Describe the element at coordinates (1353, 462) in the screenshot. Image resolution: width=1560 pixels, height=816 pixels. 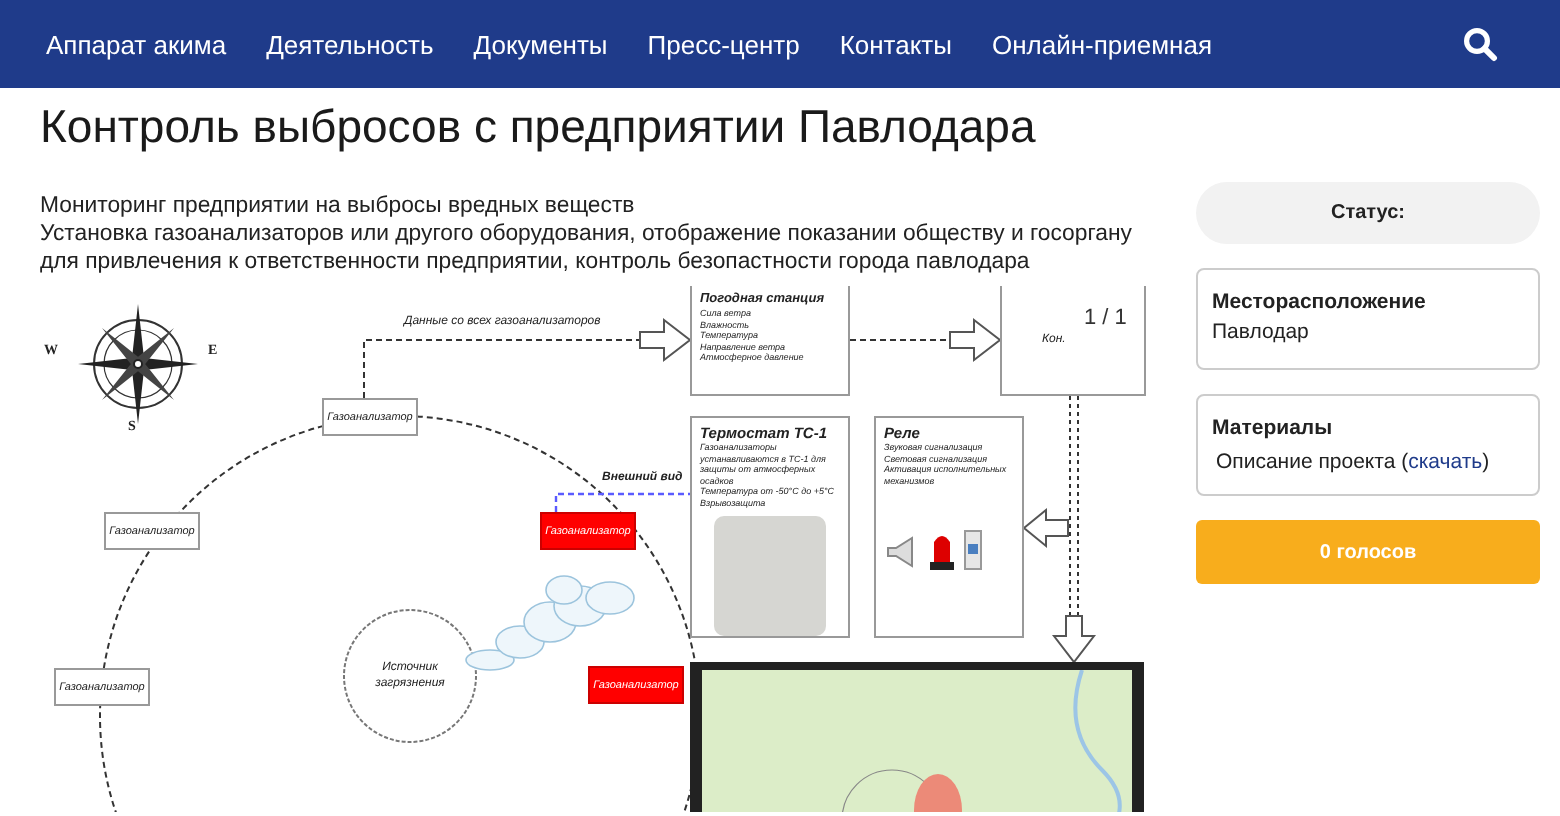
I see `material-text: Описание проекта (скачать)` at that location.